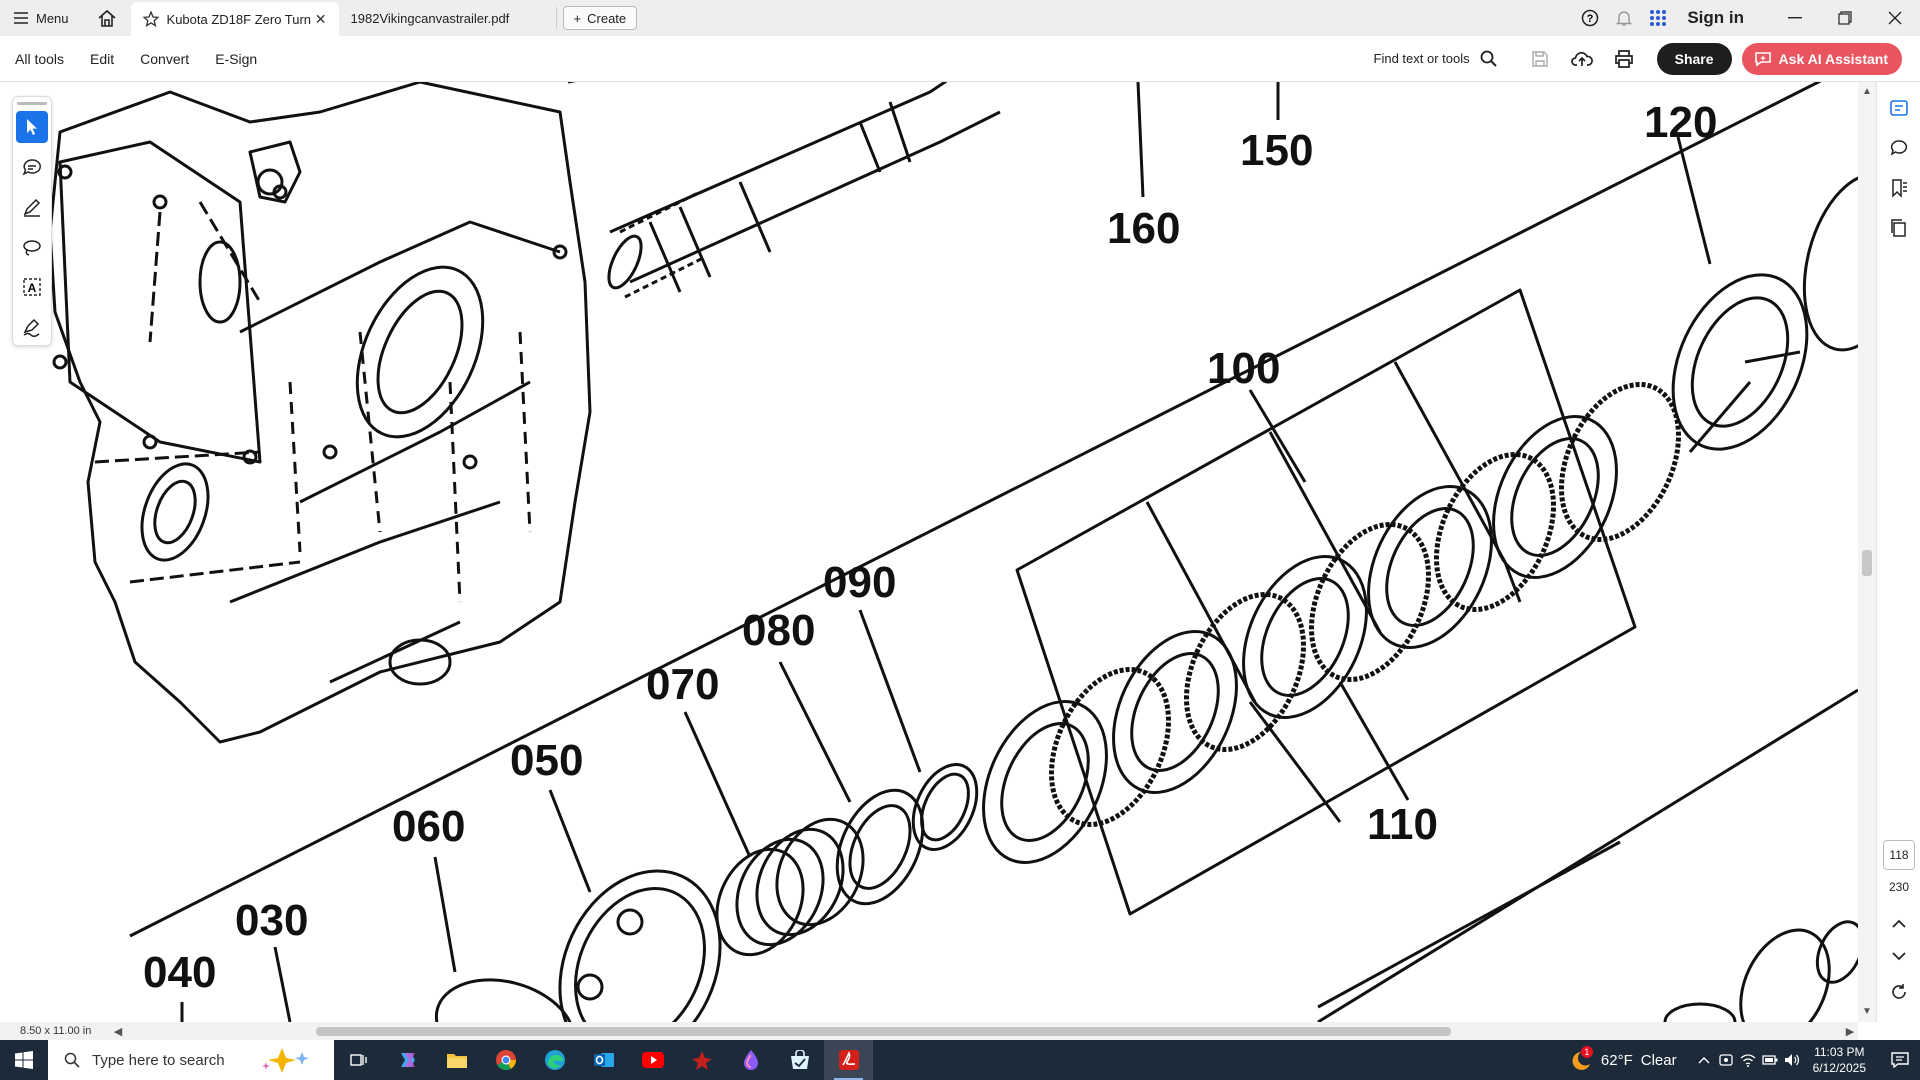 The width and height of the screenshot is (1920, 1080). I want to click on file-explorer-icon, so click(456, 1060).